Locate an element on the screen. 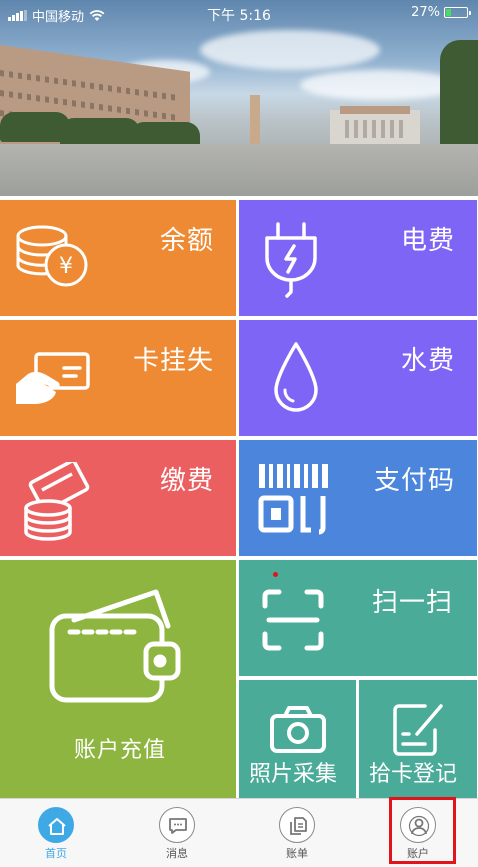 The image size is (478, 867). report-lost-tile: 卡挂失 is located at coordinates (118, 378).